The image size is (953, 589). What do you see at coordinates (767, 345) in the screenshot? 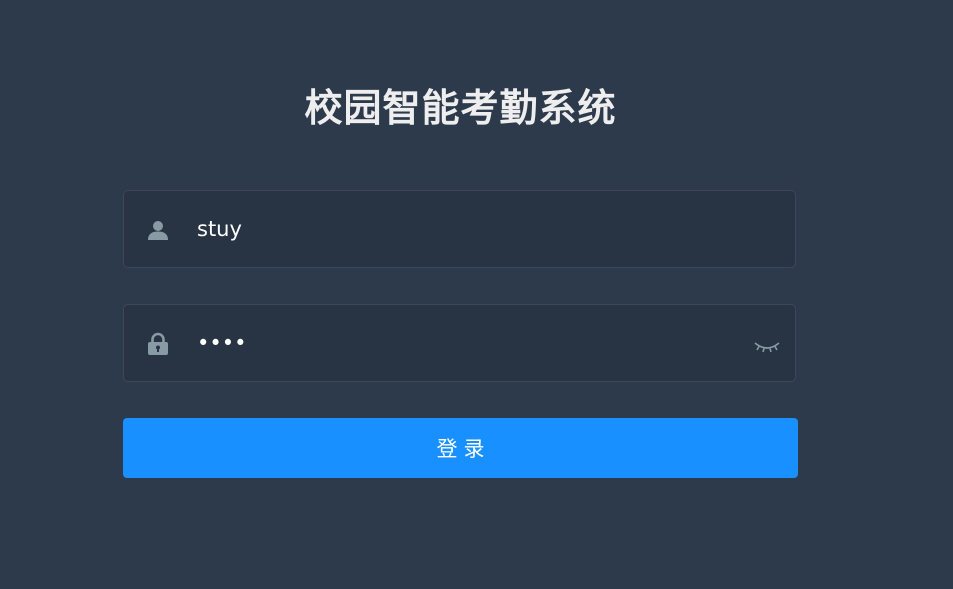
I see `eye-closed-icon` at bounding box center [767, 345].